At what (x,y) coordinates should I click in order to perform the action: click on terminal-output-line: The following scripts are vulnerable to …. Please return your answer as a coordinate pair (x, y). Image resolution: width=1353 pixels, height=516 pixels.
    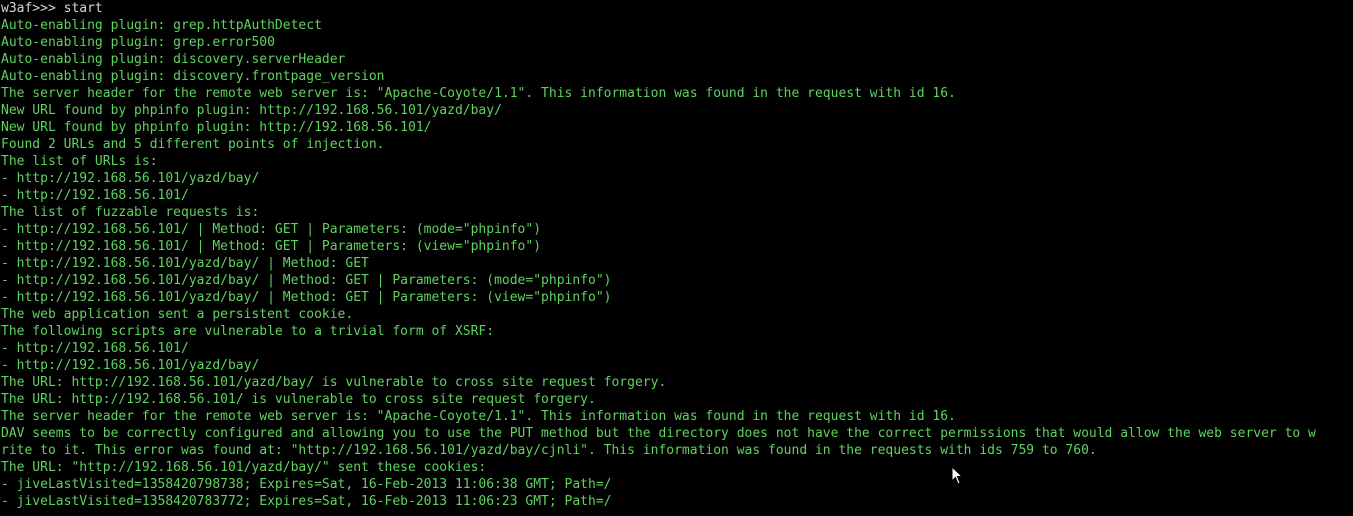
    Looking at the image, I should click on (248, 331).